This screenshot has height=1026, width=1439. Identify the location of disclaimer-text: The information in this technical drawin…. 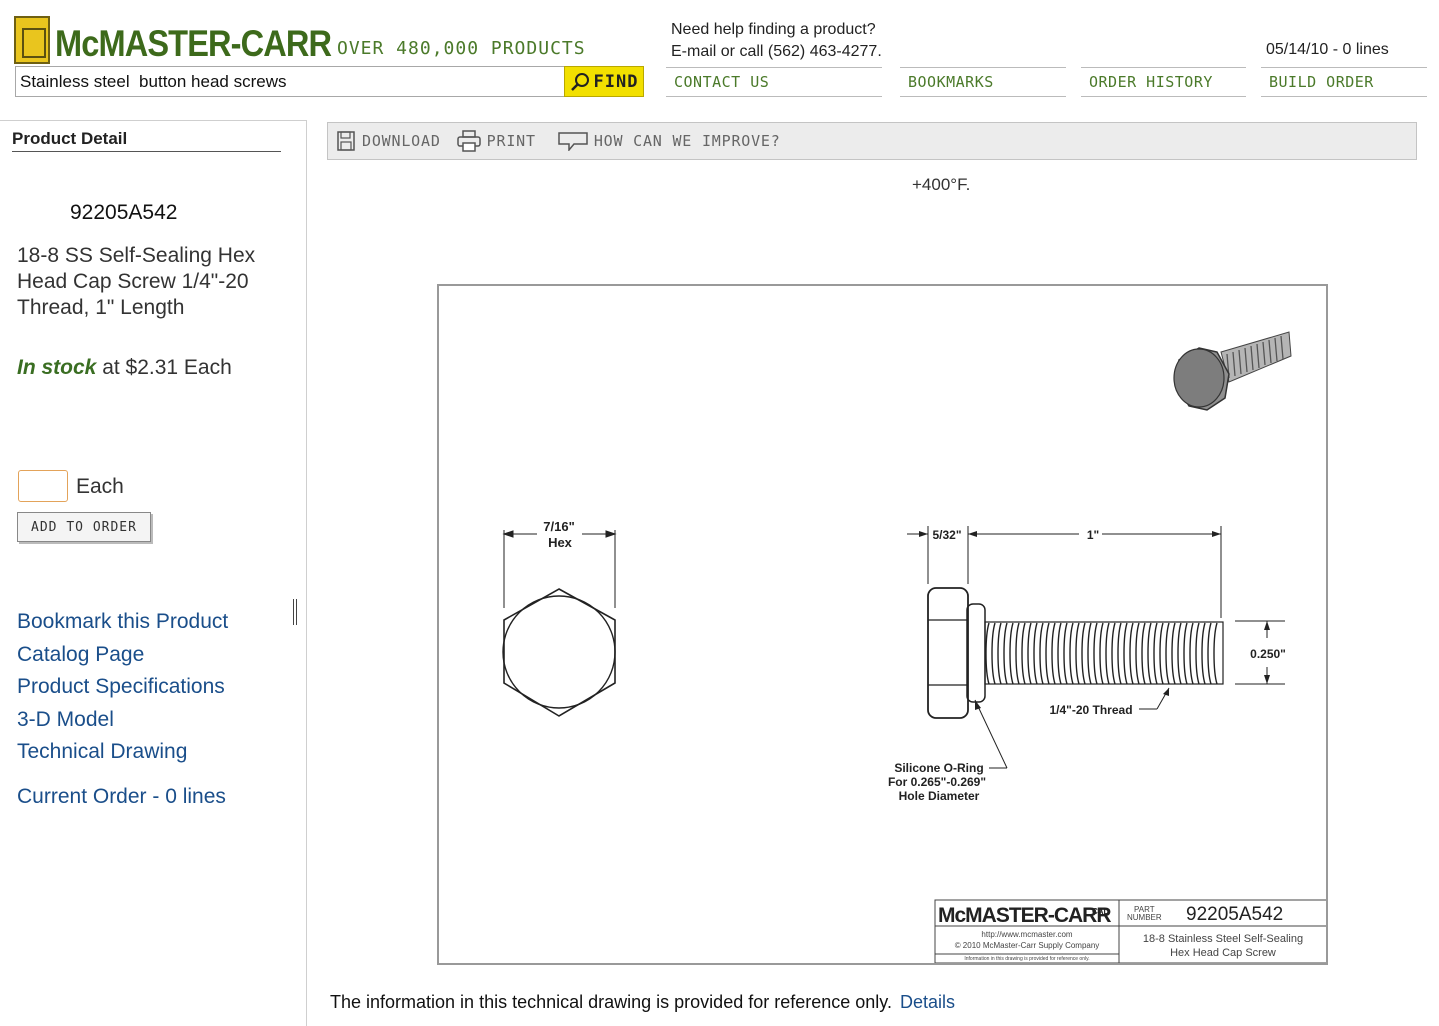
(611, 1002).